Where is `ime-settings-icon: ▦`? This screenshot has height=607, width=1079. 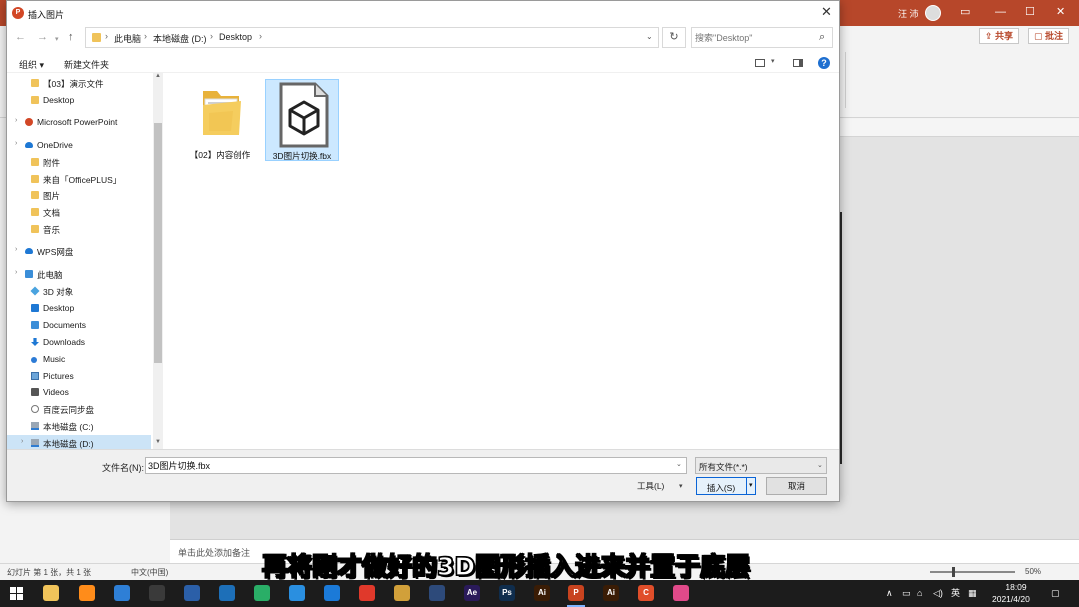
ime-settings-icon: ▦ is located at coordinates (972, 593).